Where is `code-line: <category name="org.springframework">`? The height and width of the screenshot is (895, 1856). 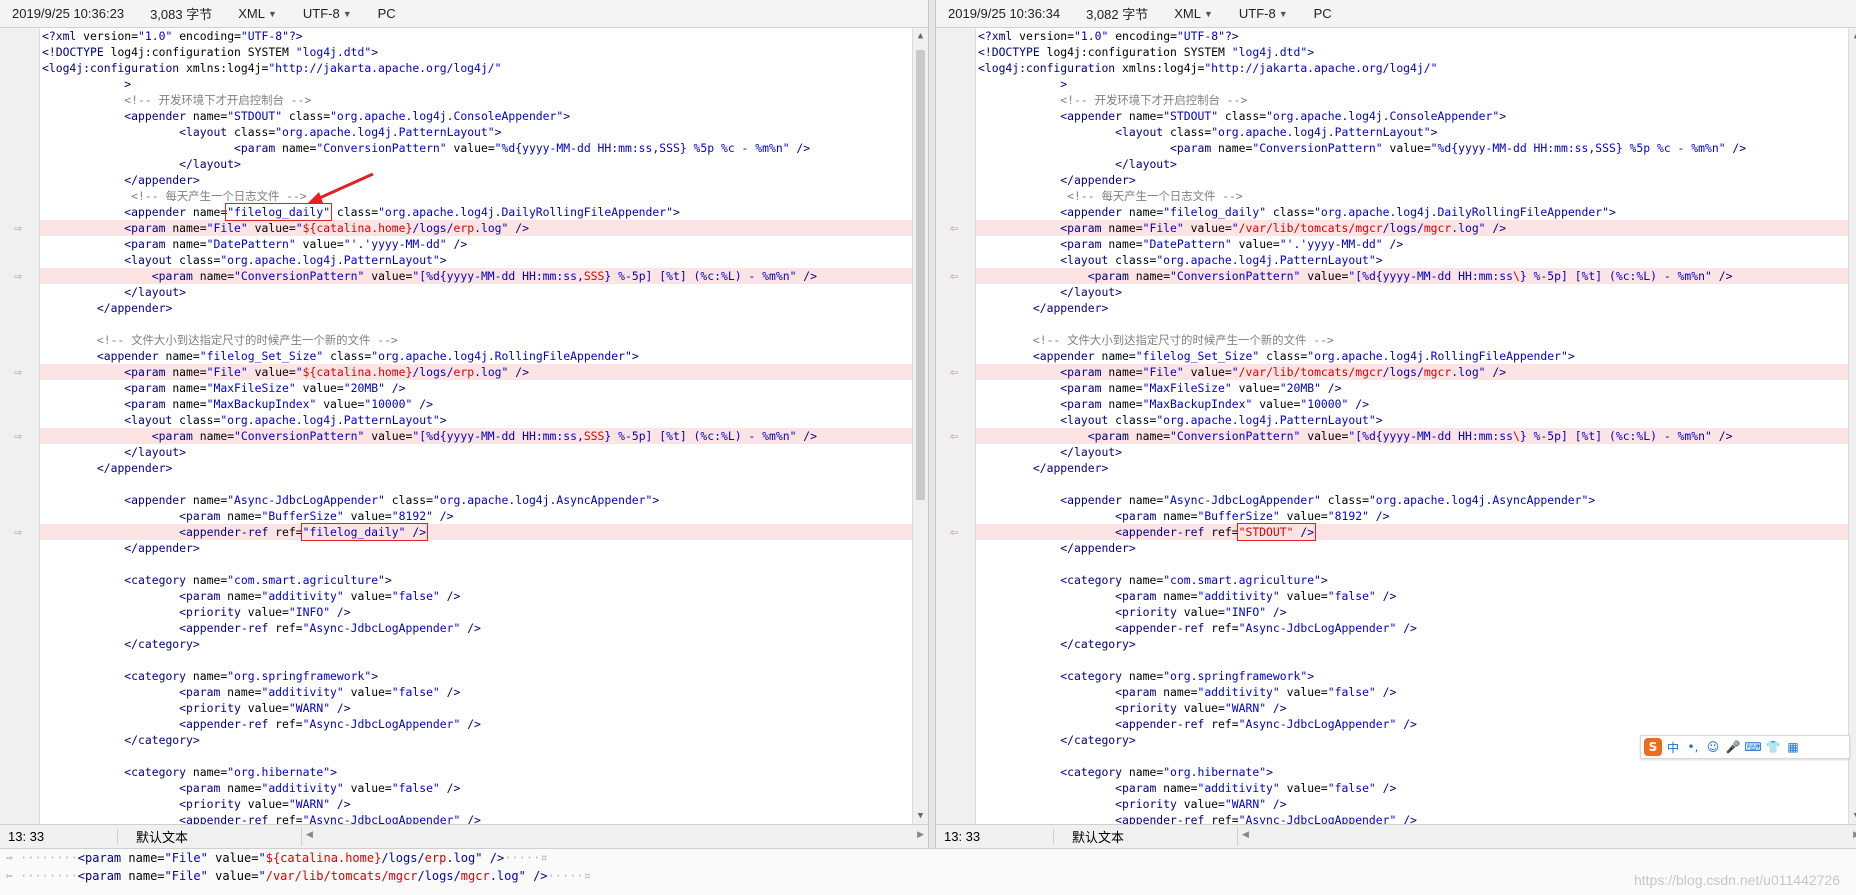 code-line: <category name="org.springframework"> is located at coordinates (476, 676).